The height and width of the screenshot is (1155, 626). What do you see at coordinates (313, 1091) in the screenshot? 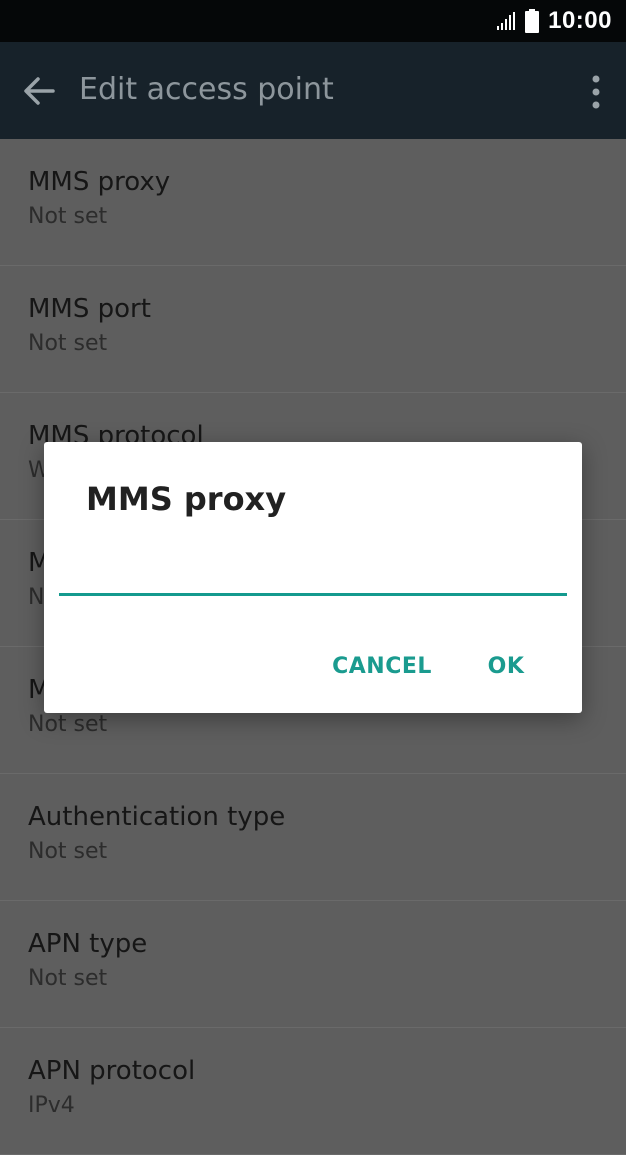
I see `list-item-apn-protocol: APN protocol IPv4` at bounding box center [313, 1091].